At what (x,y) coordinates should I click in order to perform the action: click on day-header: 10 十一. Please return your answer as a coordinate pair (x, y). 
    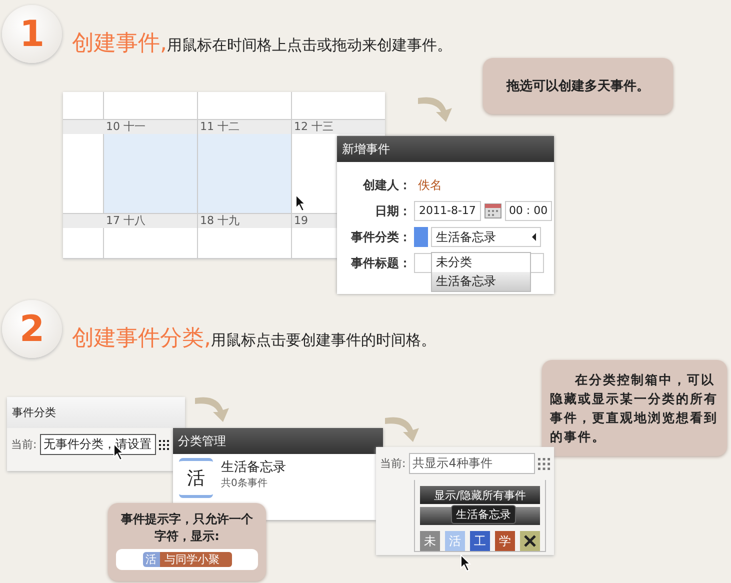
    Looking at the image, I should click on (150, 127).